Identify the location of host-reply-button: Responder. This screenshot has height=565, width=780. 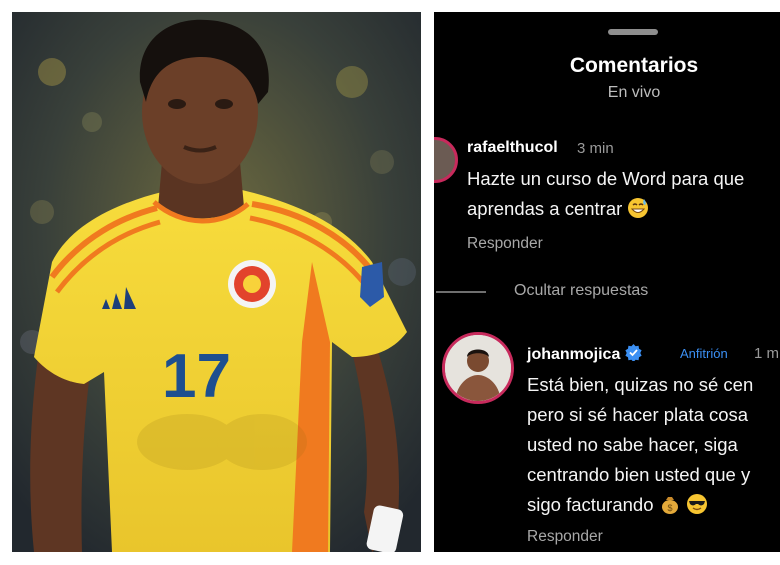
(565, 537).